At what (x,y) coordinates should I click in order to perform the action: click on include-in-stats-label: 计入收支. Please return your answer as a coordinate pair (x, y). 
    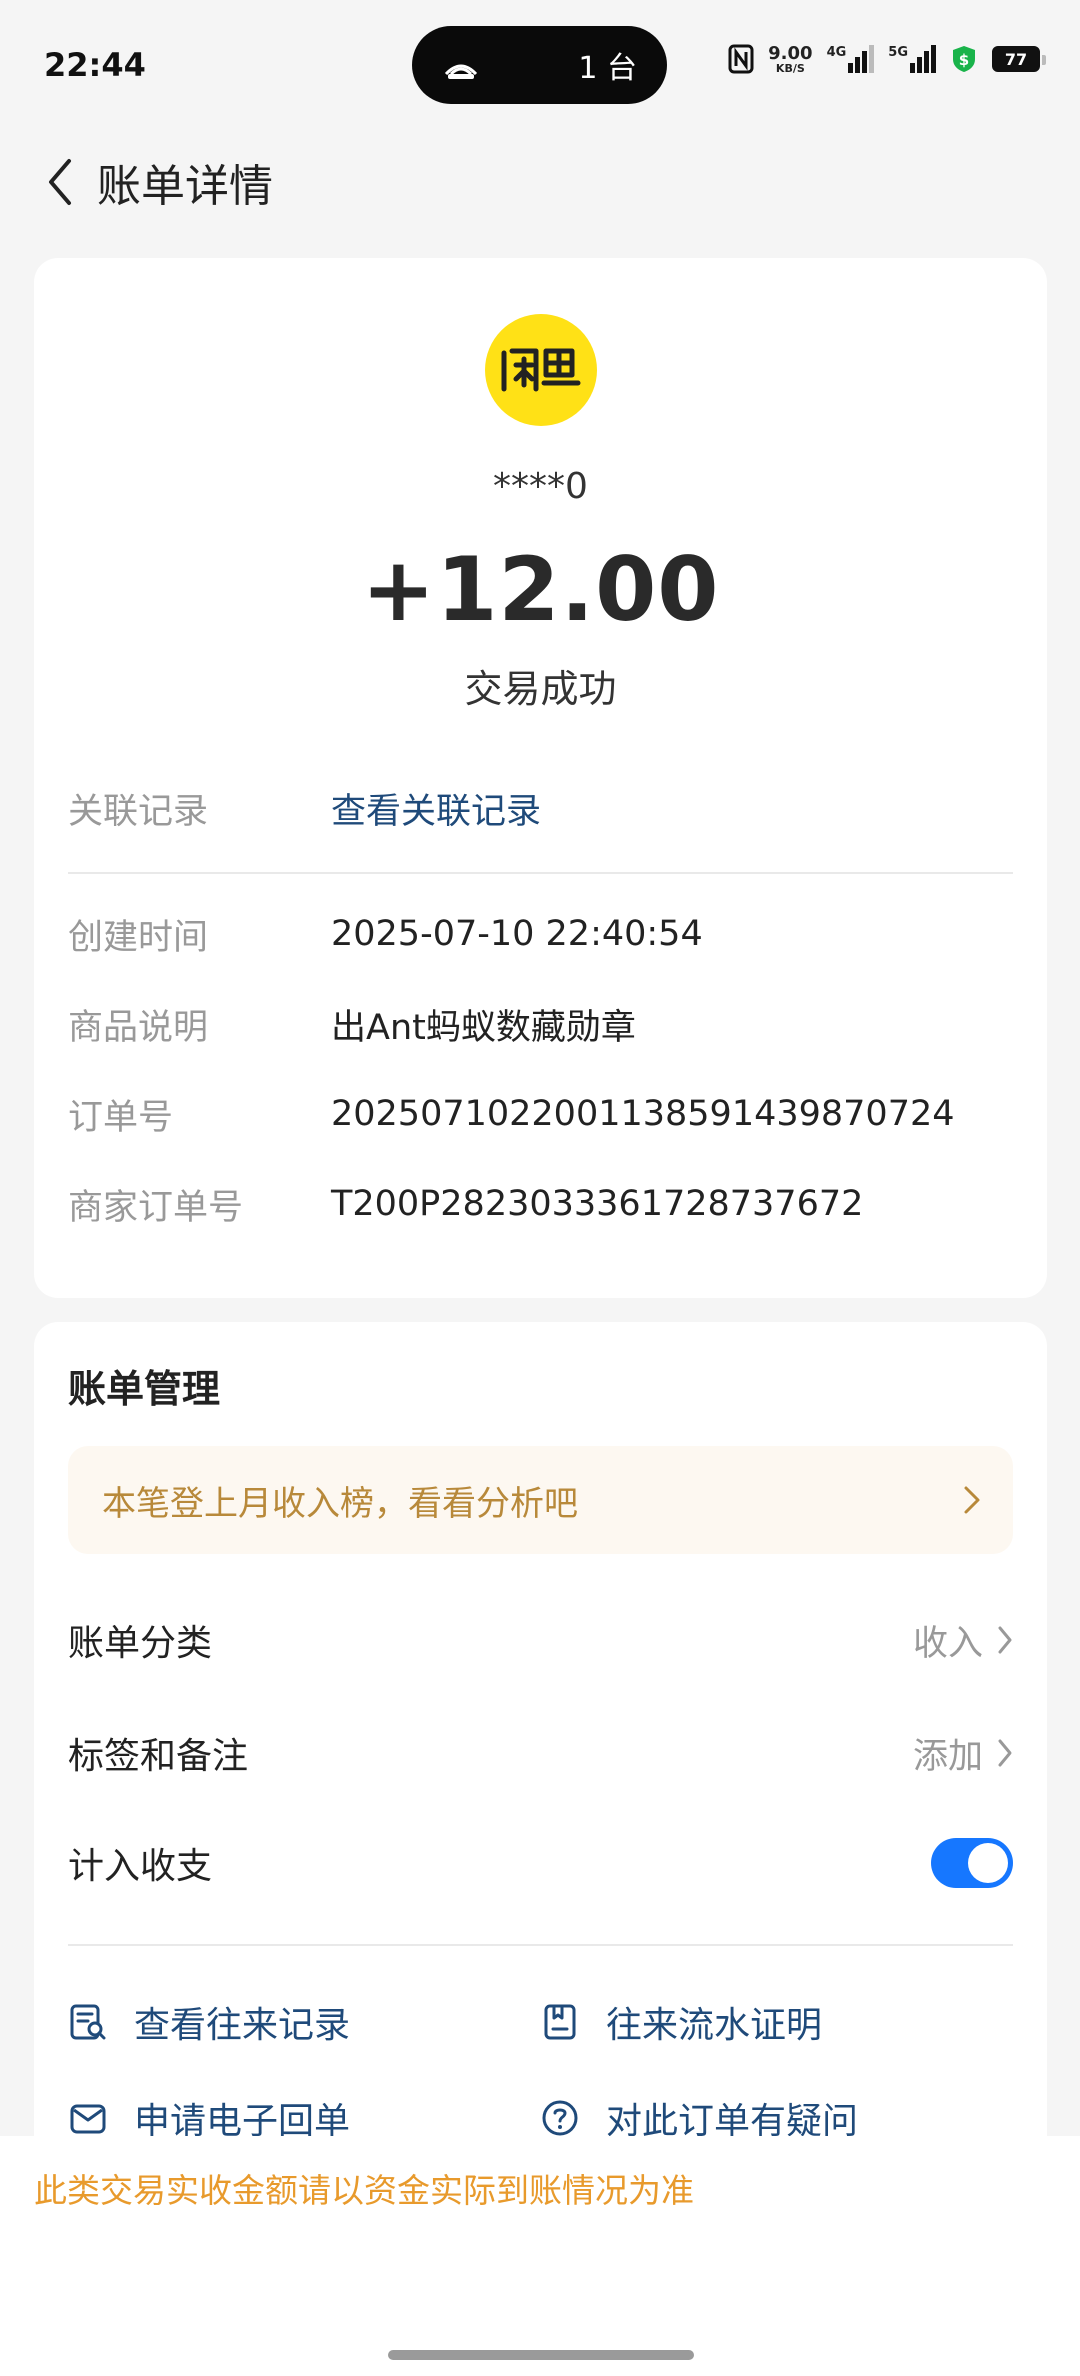
    Looking at the image, I should click on (140, 1866).